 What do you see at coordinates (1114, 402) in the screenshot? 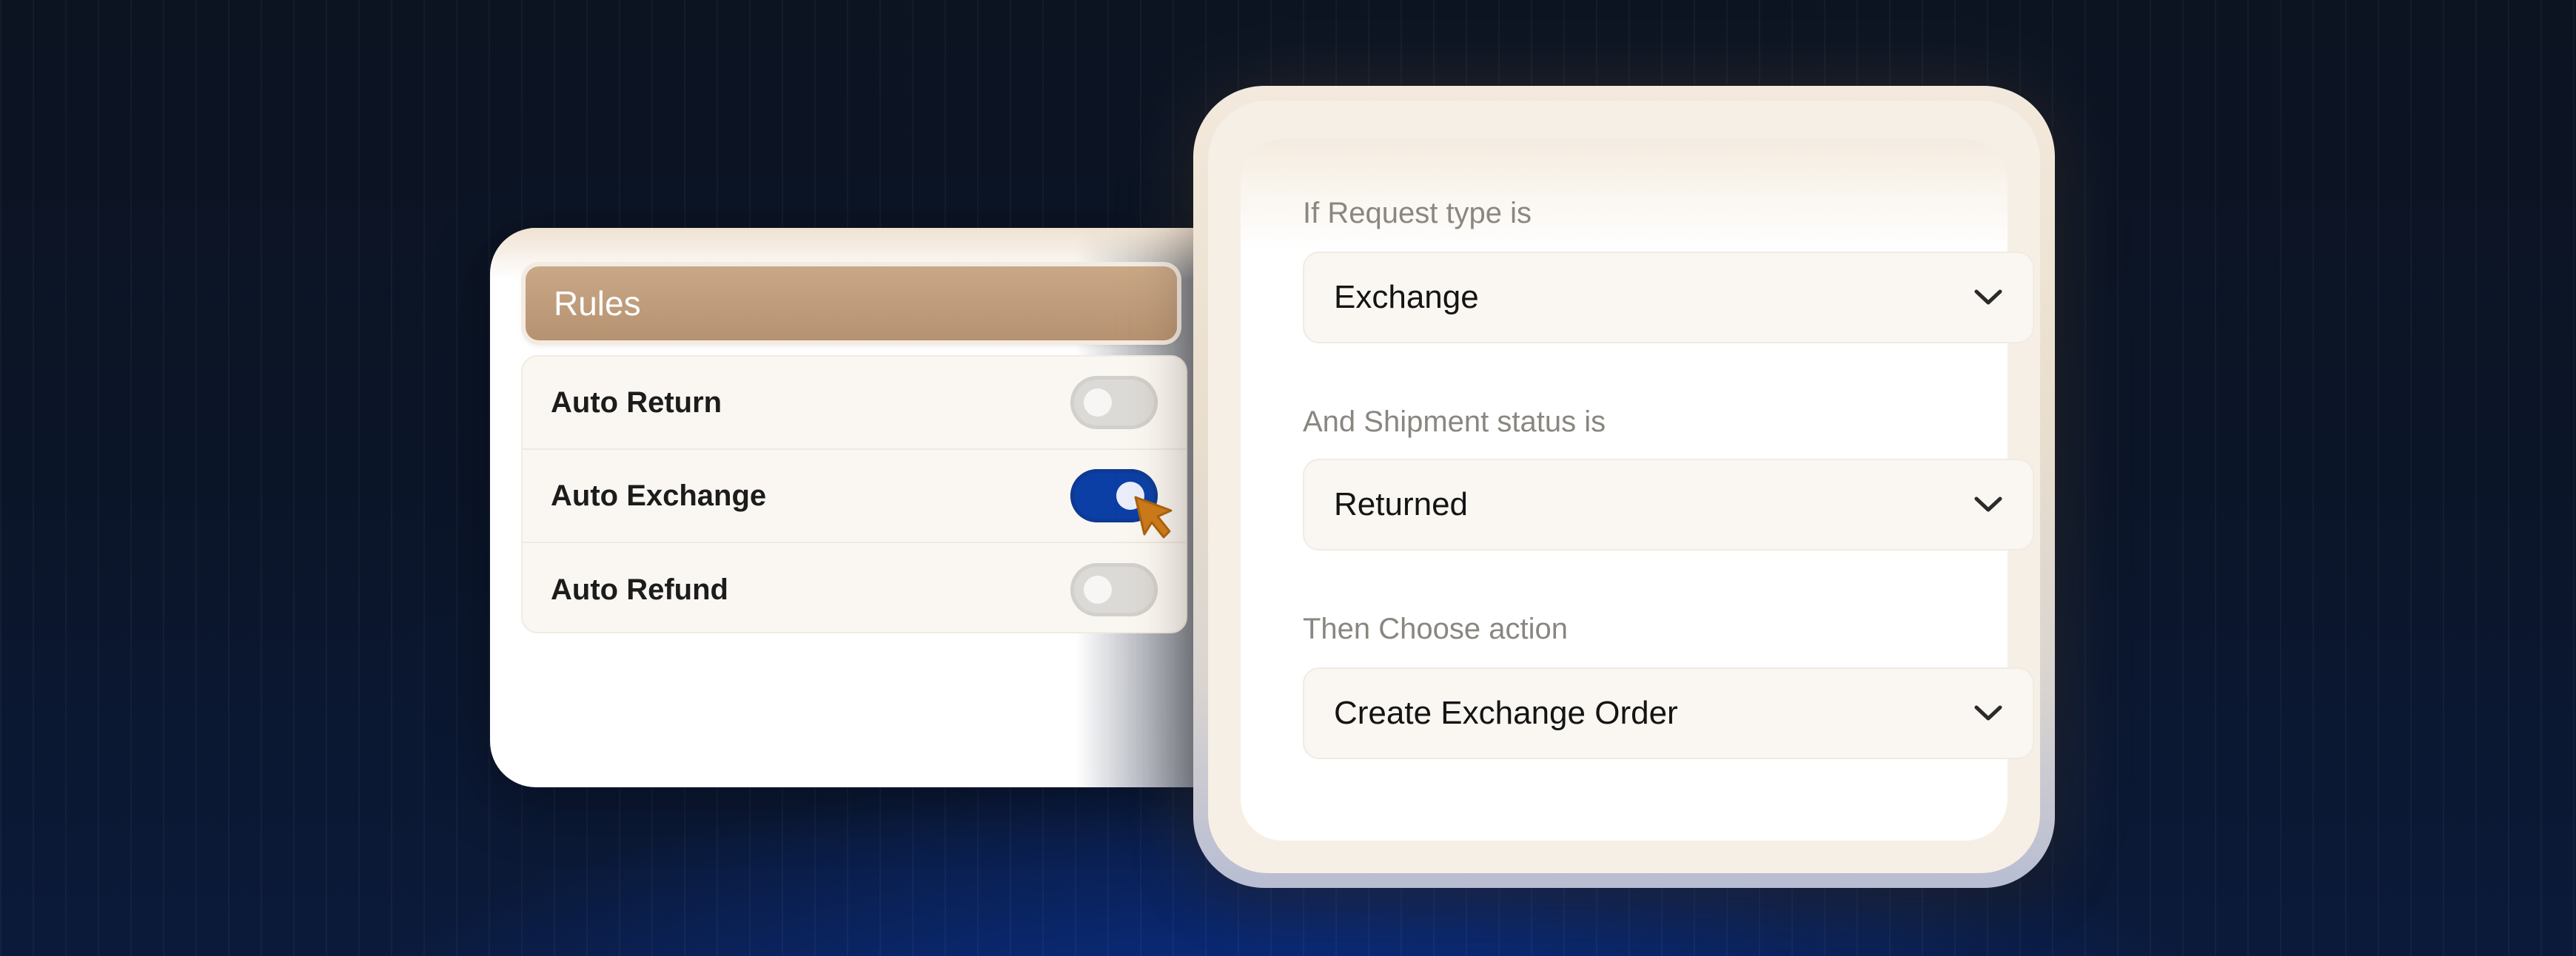
I see `auto-return-toggle` at bounding box center [1114, 402].